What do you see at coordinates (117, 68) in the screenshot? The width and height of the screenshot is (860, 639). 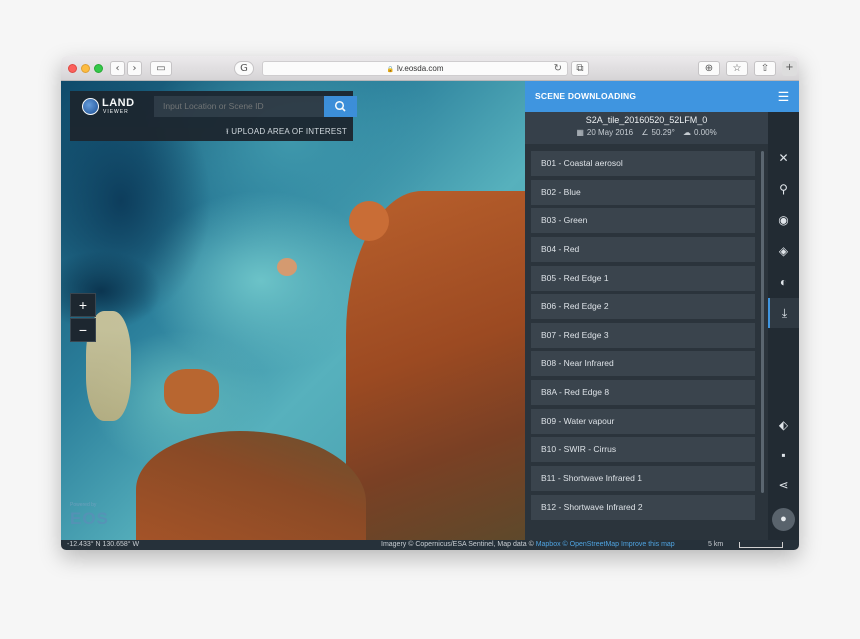 I see `chevron-left-icon: ‹` at bounding box center [117, 68].